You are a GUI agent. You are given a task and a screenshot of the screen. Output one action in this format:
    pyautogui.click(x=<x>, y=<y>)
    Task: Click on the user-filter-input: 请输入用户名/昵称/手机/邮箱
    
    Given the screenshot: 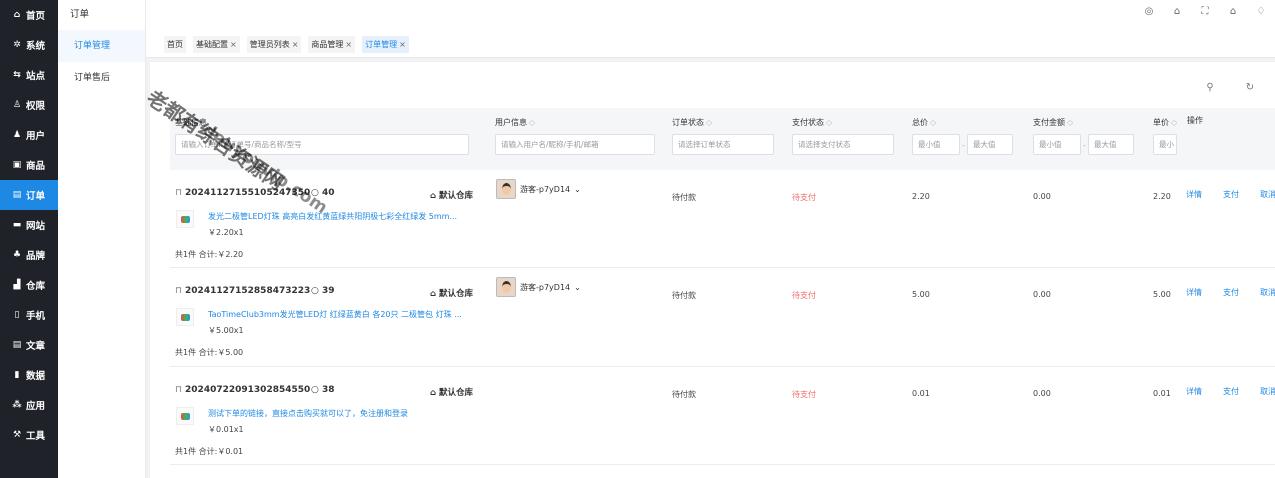 What is the action you would take?
    pyautogui.click(x=575, y=144)
    